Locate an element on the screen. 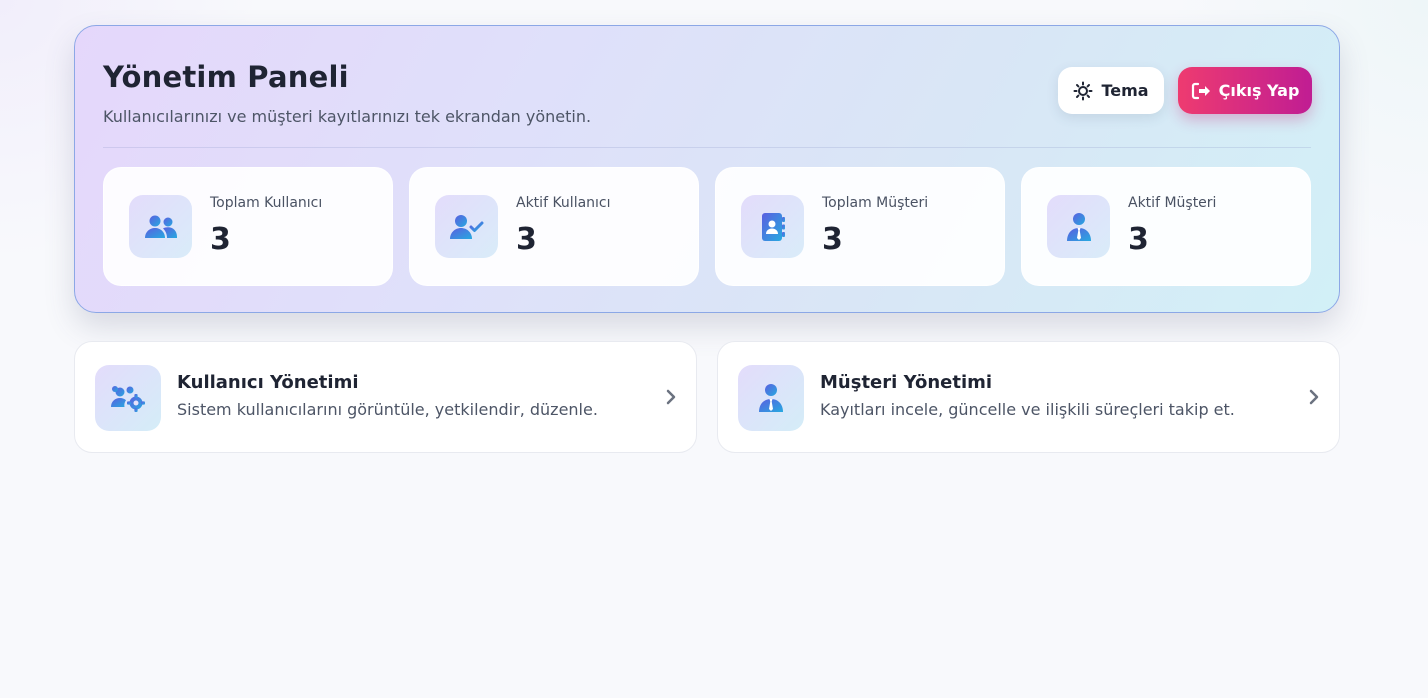 This screenshot has width=1428, height=698. stat-label: Toplam Kullanıcı is located at coordinates (266, 203).